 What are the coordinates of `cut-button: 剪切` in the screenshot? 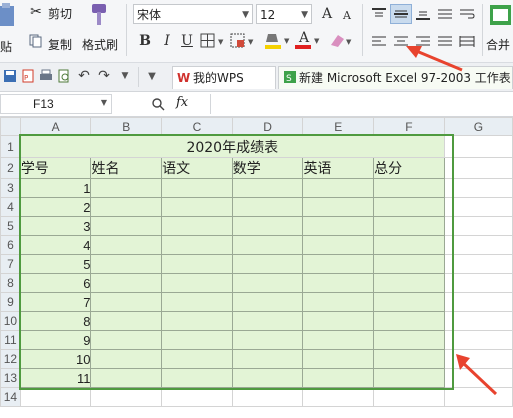 It's located at (60, 13).